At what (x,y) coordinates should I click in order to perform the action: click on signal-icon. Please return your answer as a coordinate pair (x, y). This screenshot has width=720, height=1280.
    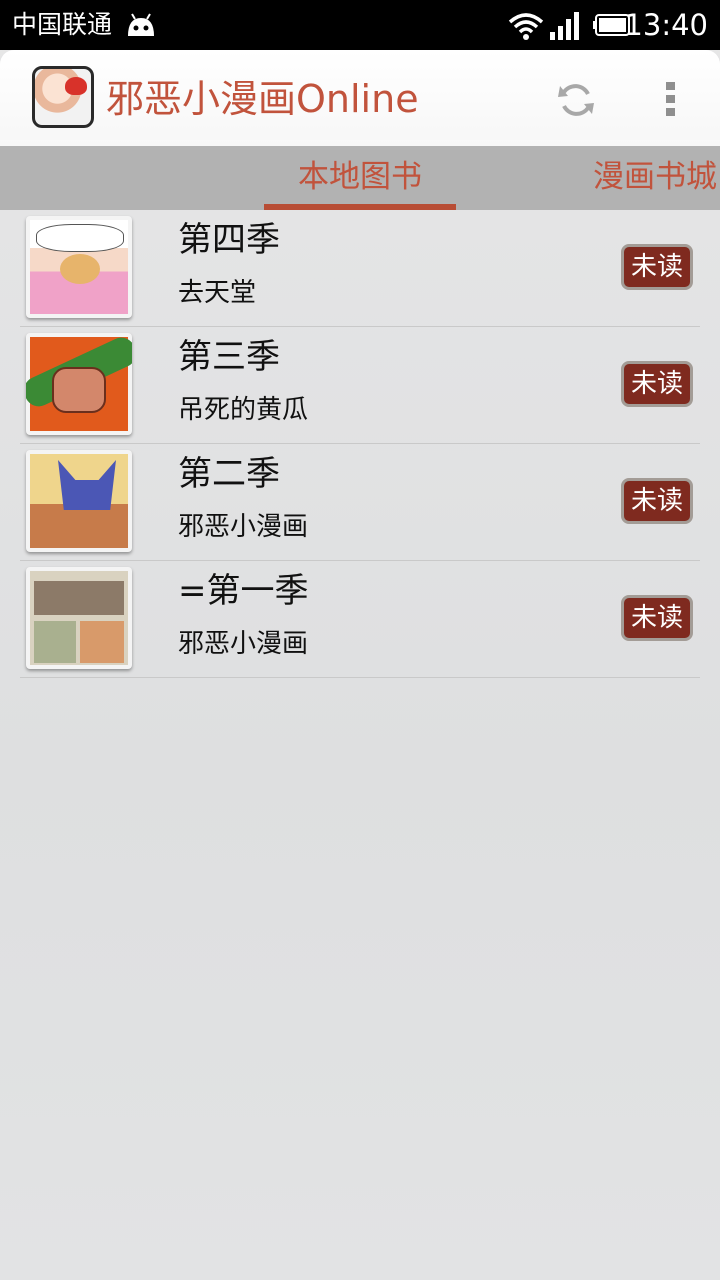
    Looking at the image, I should click on (564, 26).